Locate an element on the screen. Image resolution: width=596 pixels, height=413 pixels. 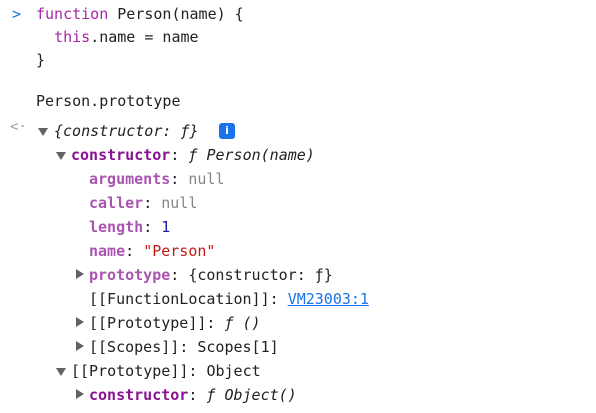
prompt-chevron-icon: > is located at coordinates (17, 14).